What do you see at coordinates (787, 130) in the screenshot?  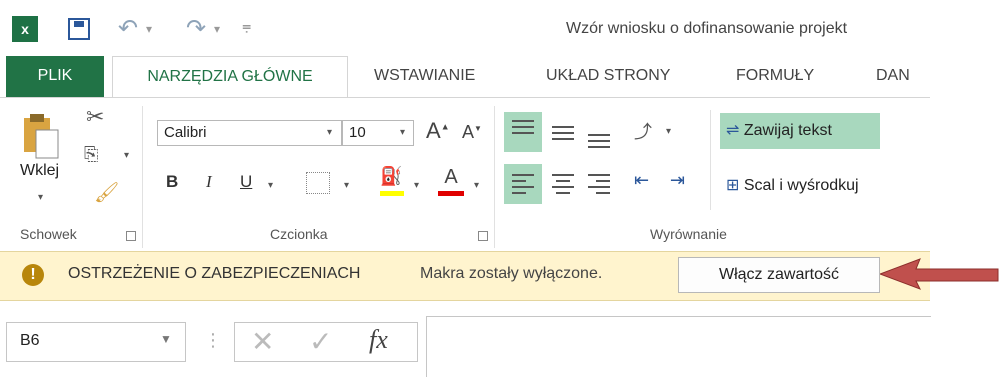 I see `wrap-text-label: Zawijaj tekst` at bounding box center [787, 130].